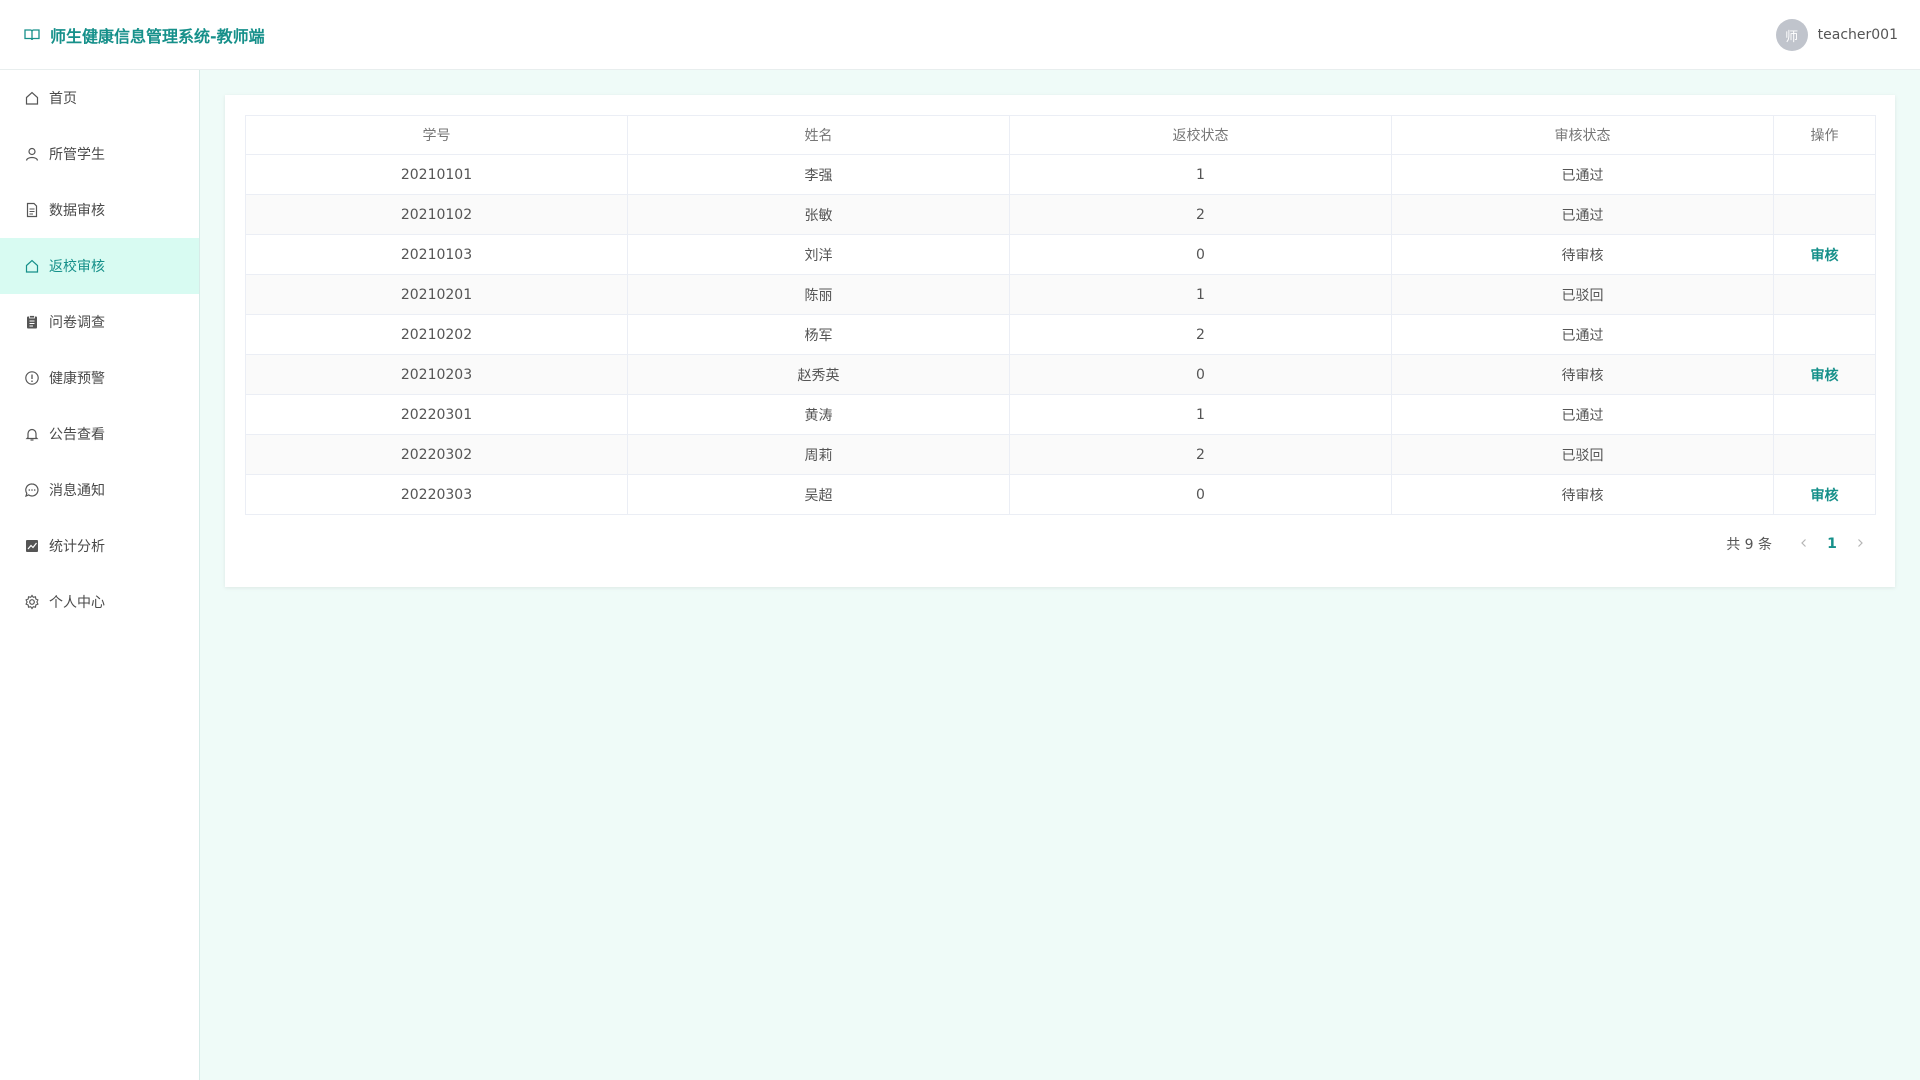 This screenshot has height=1080, width=1920. I want to click on cell-student-id: 20220303, so click(436, 494).